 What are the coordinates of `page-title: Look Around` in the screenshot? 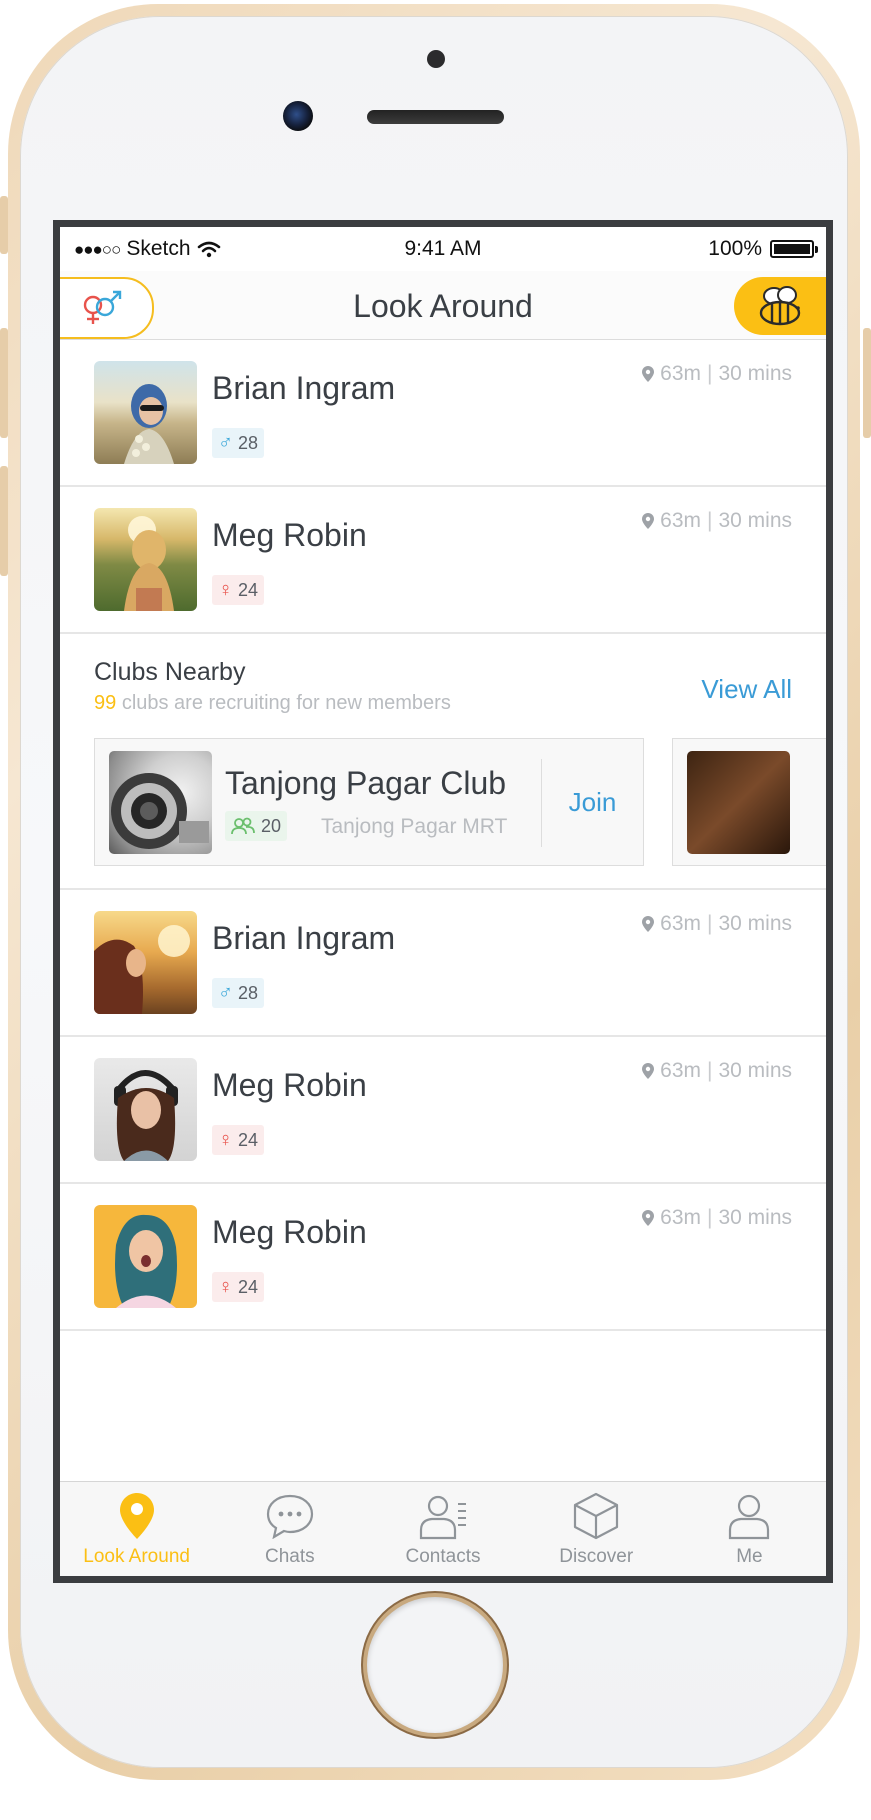 It's located at (443, 306).